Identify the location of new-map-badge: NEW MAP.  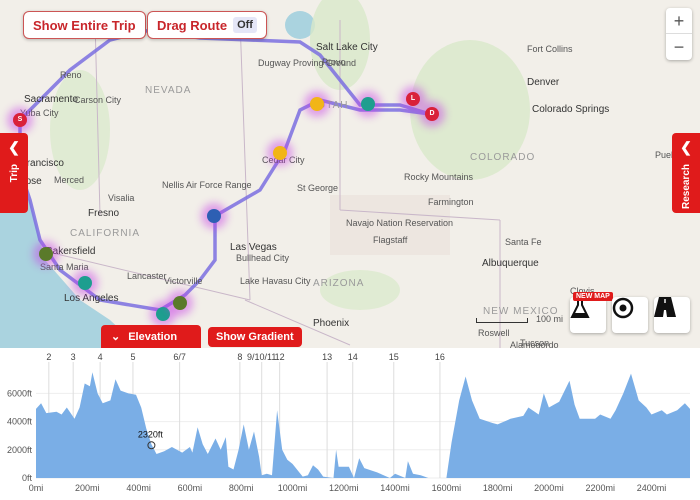
(593, 296).